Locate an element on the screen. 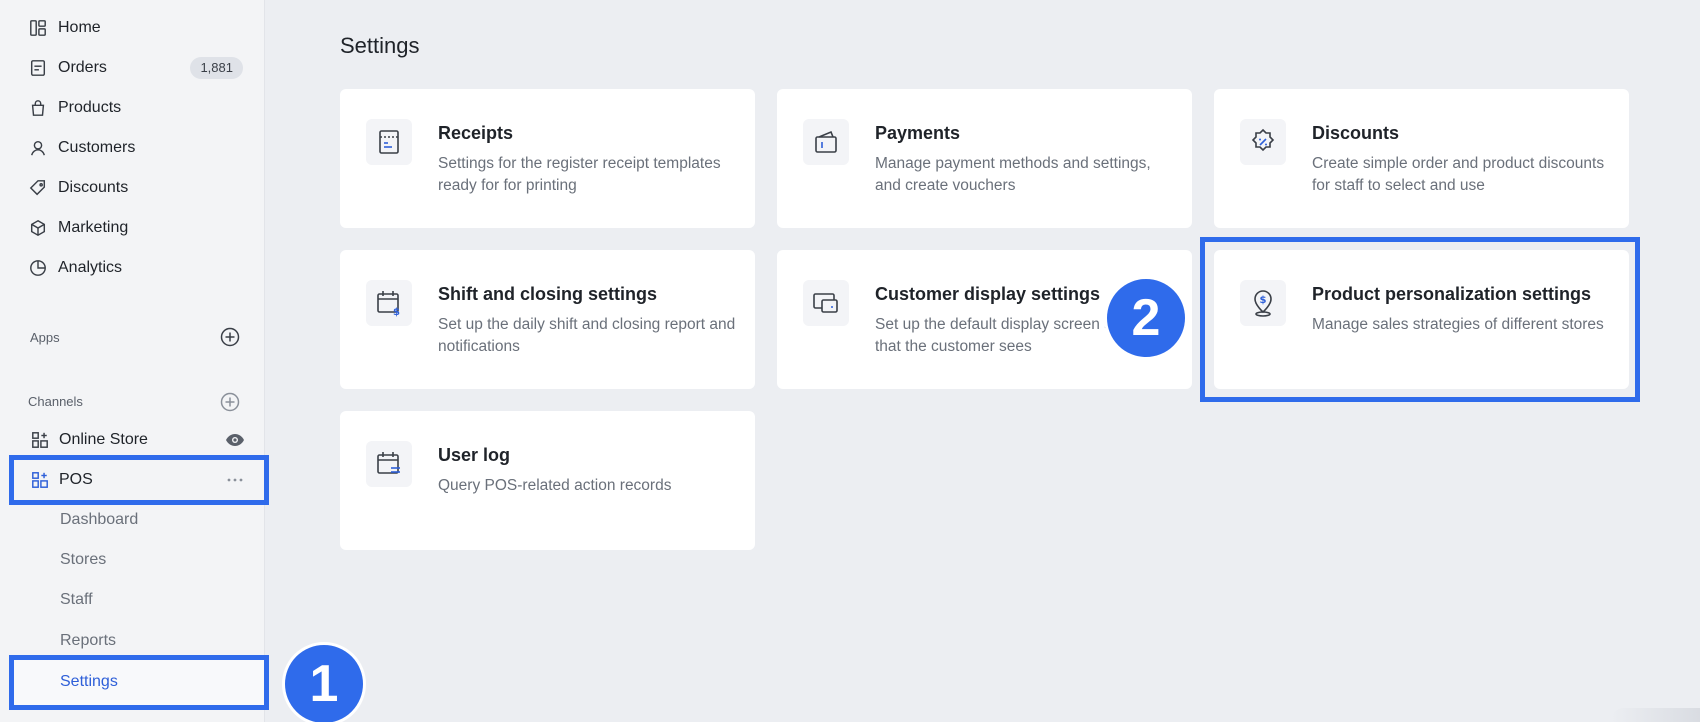  card-title: Customer display settings is located at coordinates (988, 294).